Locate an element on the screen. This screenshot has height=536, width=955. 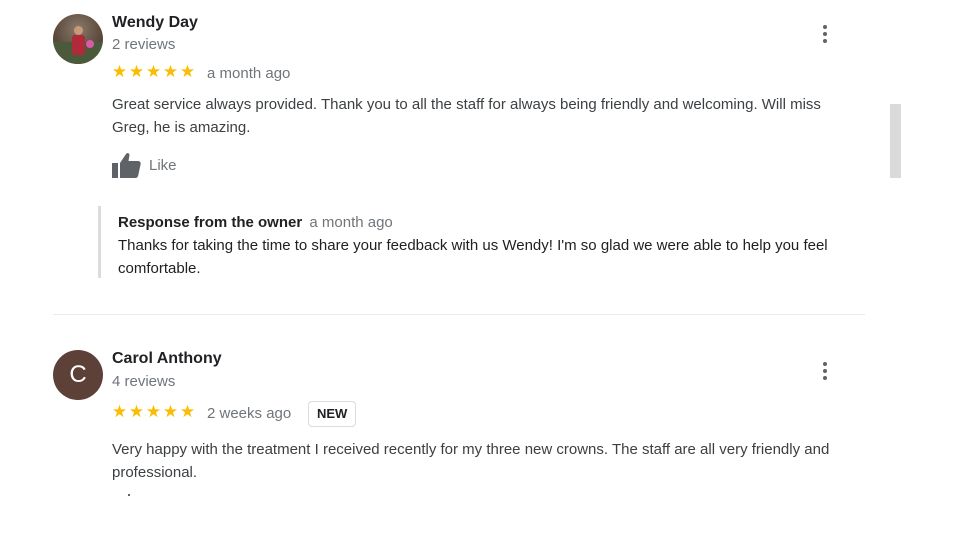
reviewer-avatar: C is located at coordinates (78, 375).